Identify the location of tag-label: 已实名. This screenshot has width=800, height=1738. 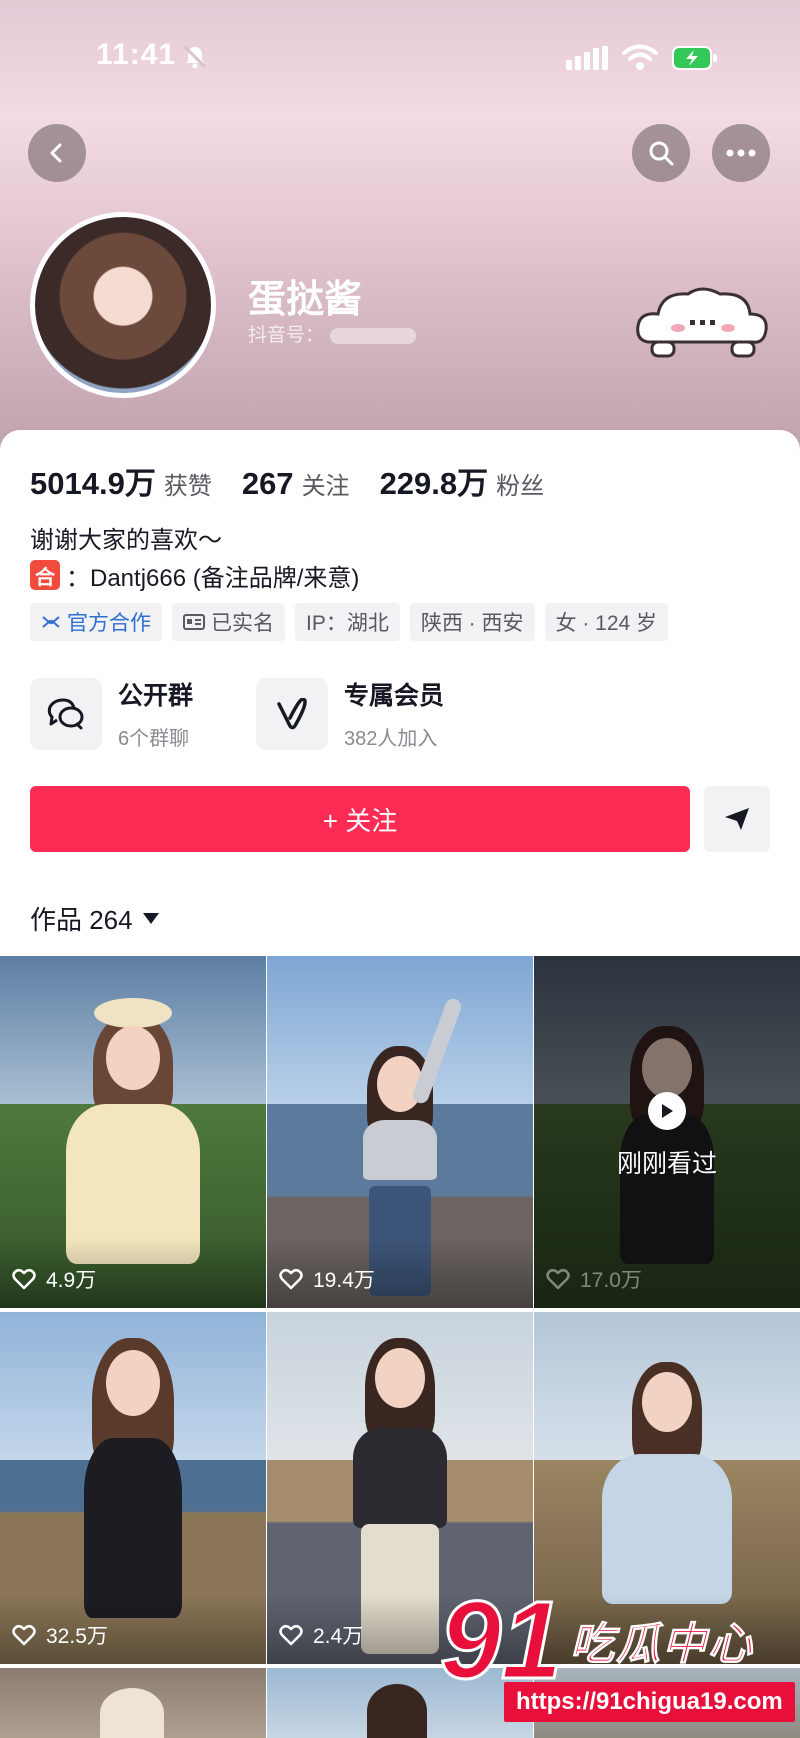
(242, 623).